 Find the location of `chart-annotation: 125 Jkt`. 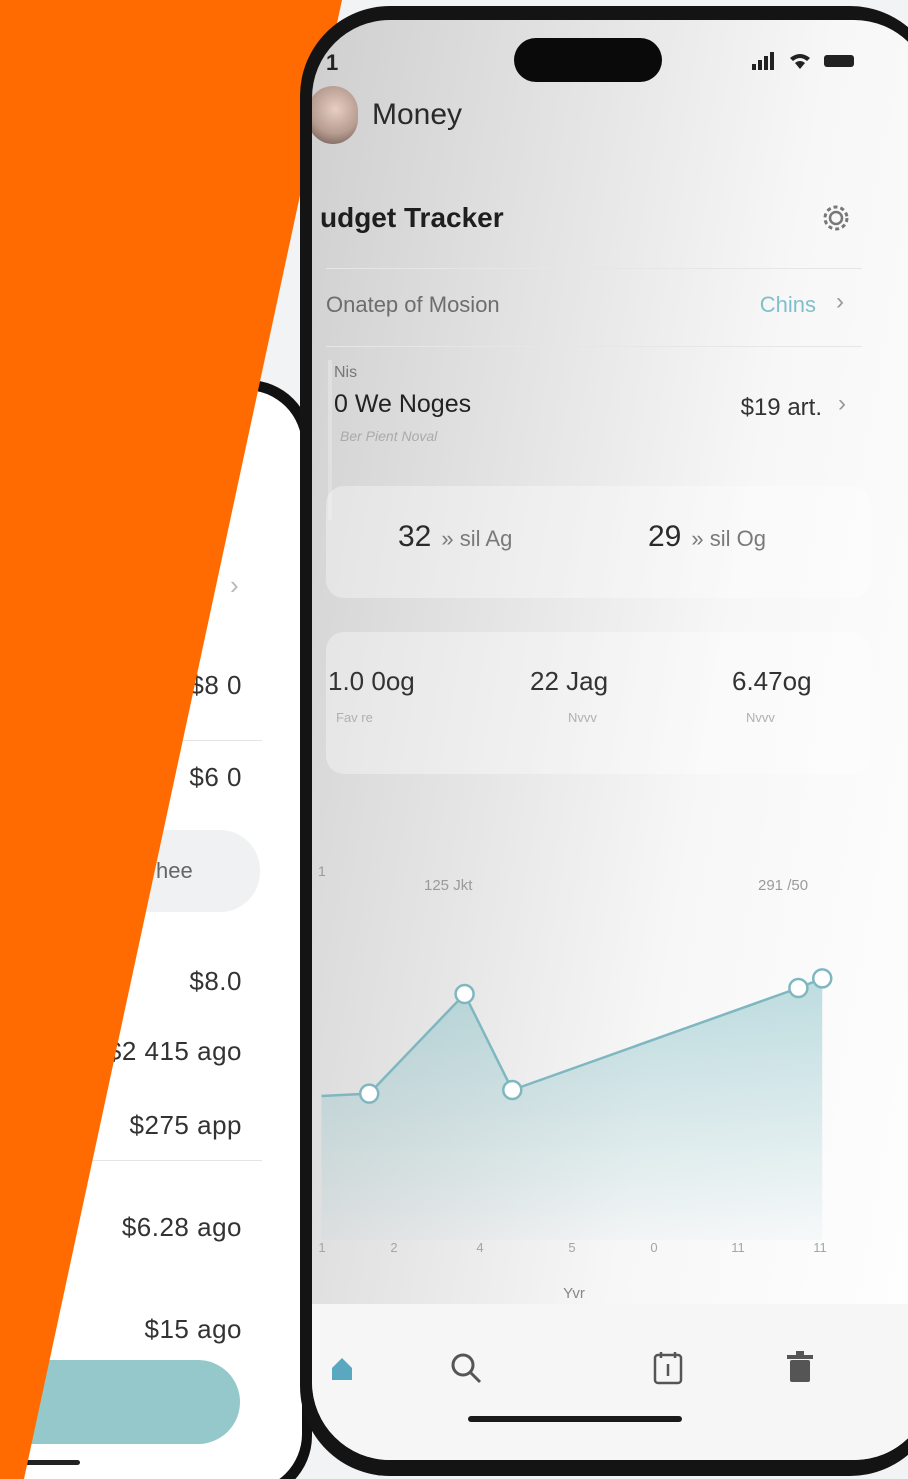

chart-annotation: 125 Jkt is located at coordinates (448, 885).